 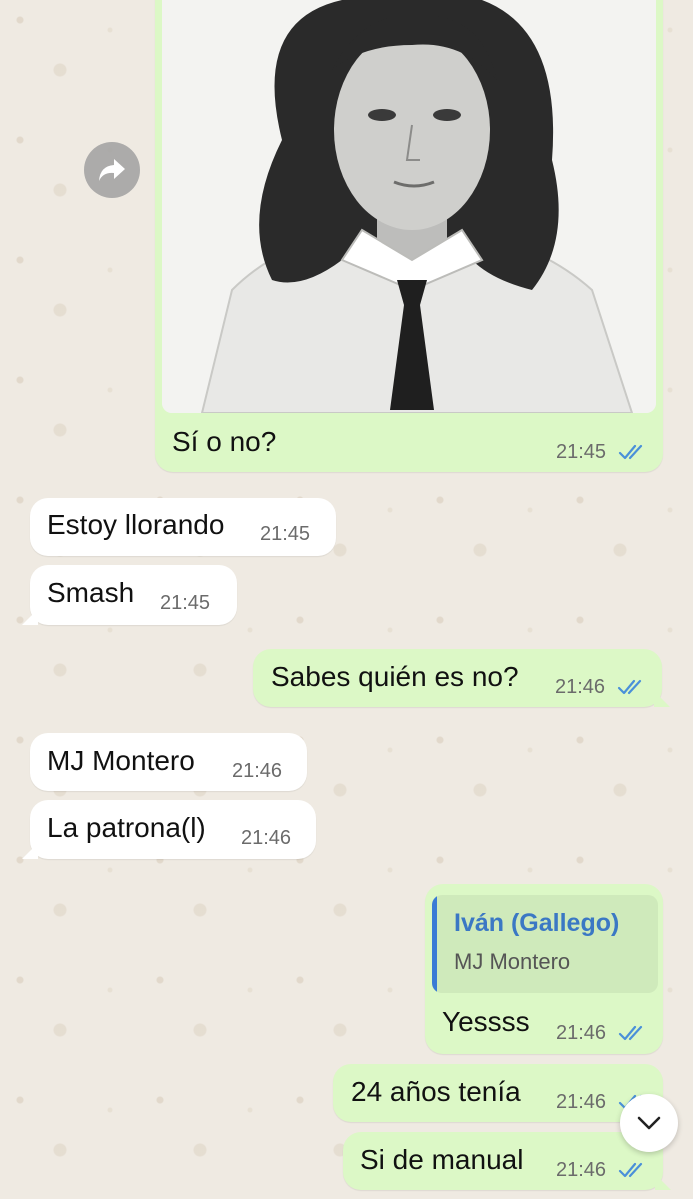 What do you see at coordinates (91, 592) in the screenshot?
I see `message-text: Smash` at bounding box center [91, 592].